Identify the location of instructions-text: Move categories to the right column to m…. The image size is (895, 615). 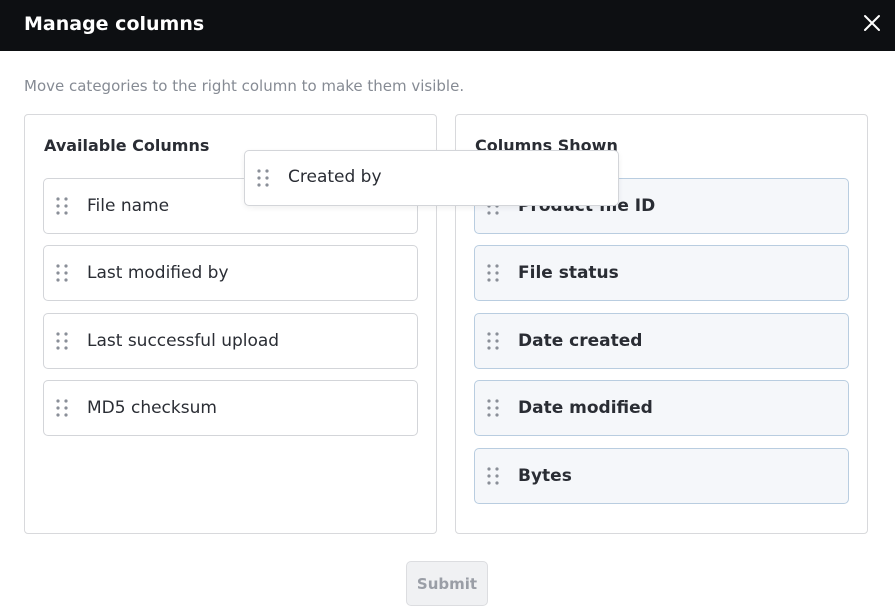
(244, 86).